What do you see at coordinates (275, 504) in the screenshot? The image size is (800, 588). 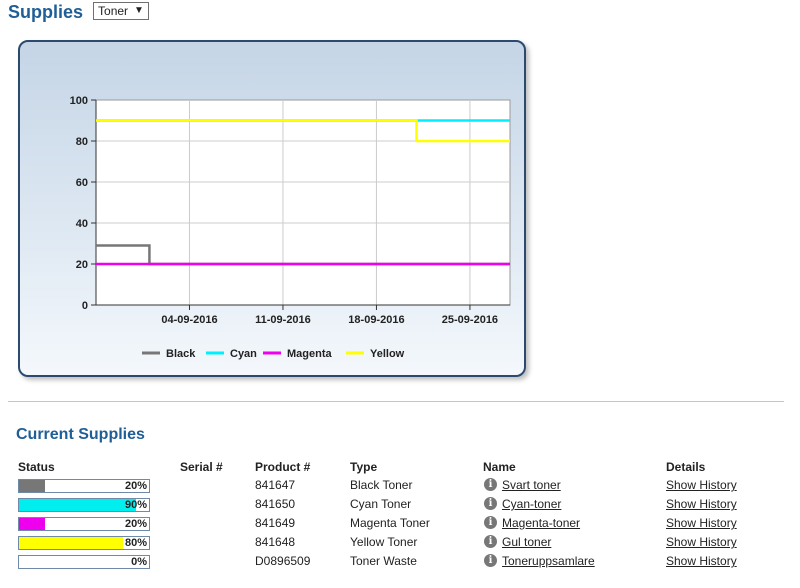 I see `product-cell: 841650` at bounding box center [275, 504].